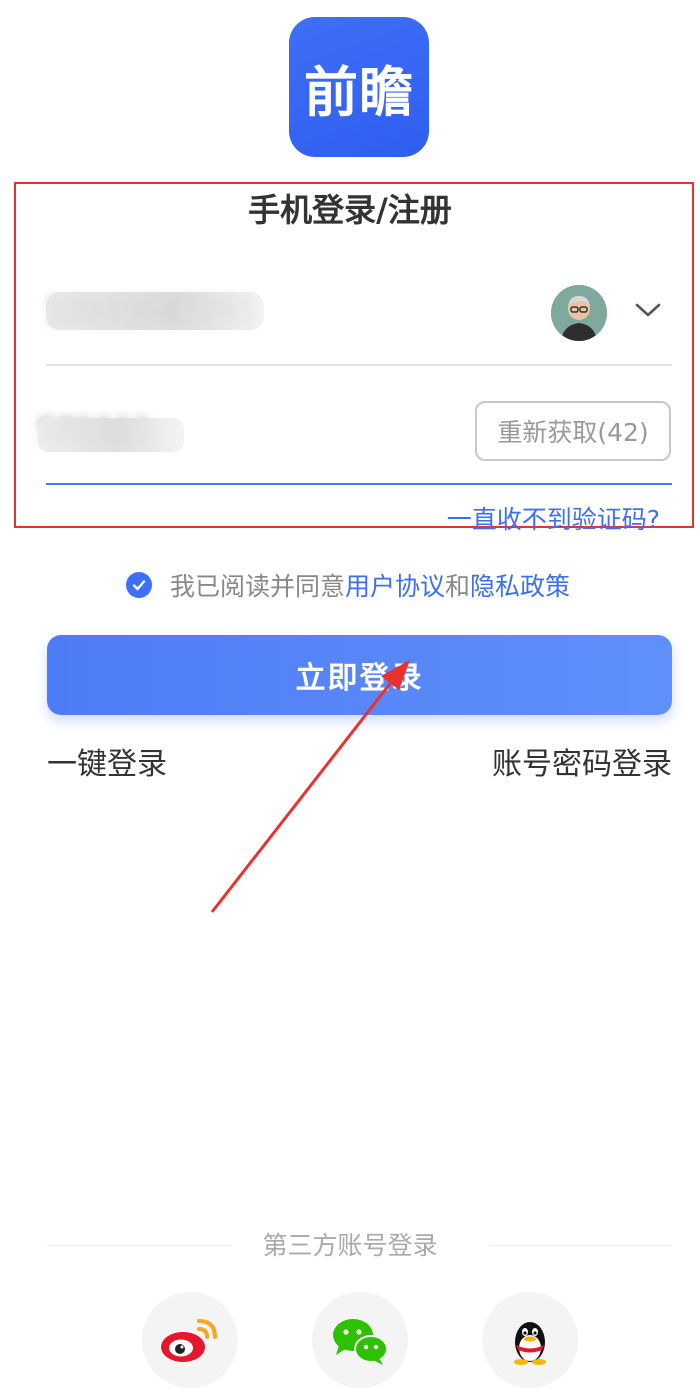 This screenshot has width=700, height=1388. I want to click on active-input-underline, so click(359, 484).